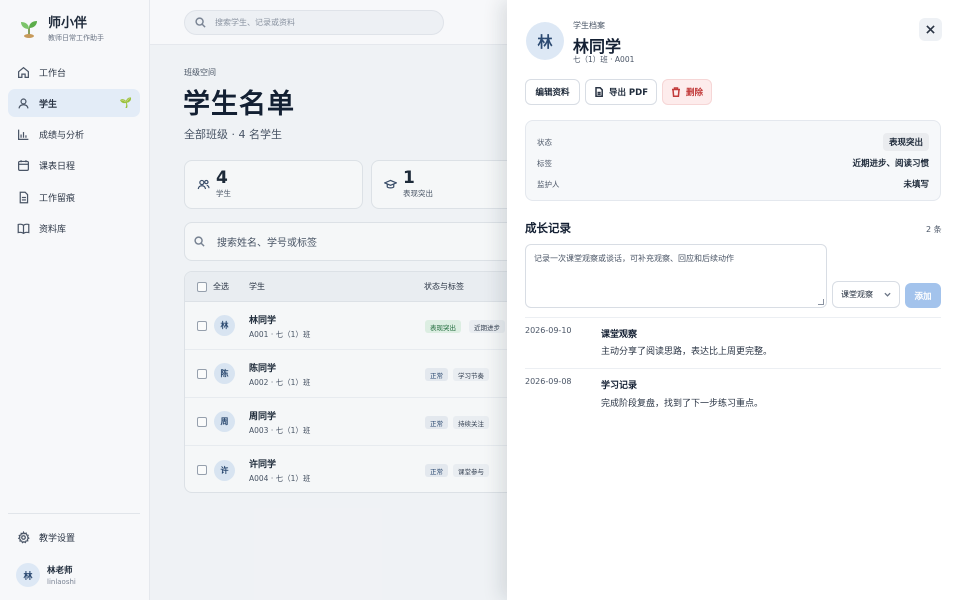  I want to click on sidebar-item-worklog: 工作留痕, so click(74, 197).